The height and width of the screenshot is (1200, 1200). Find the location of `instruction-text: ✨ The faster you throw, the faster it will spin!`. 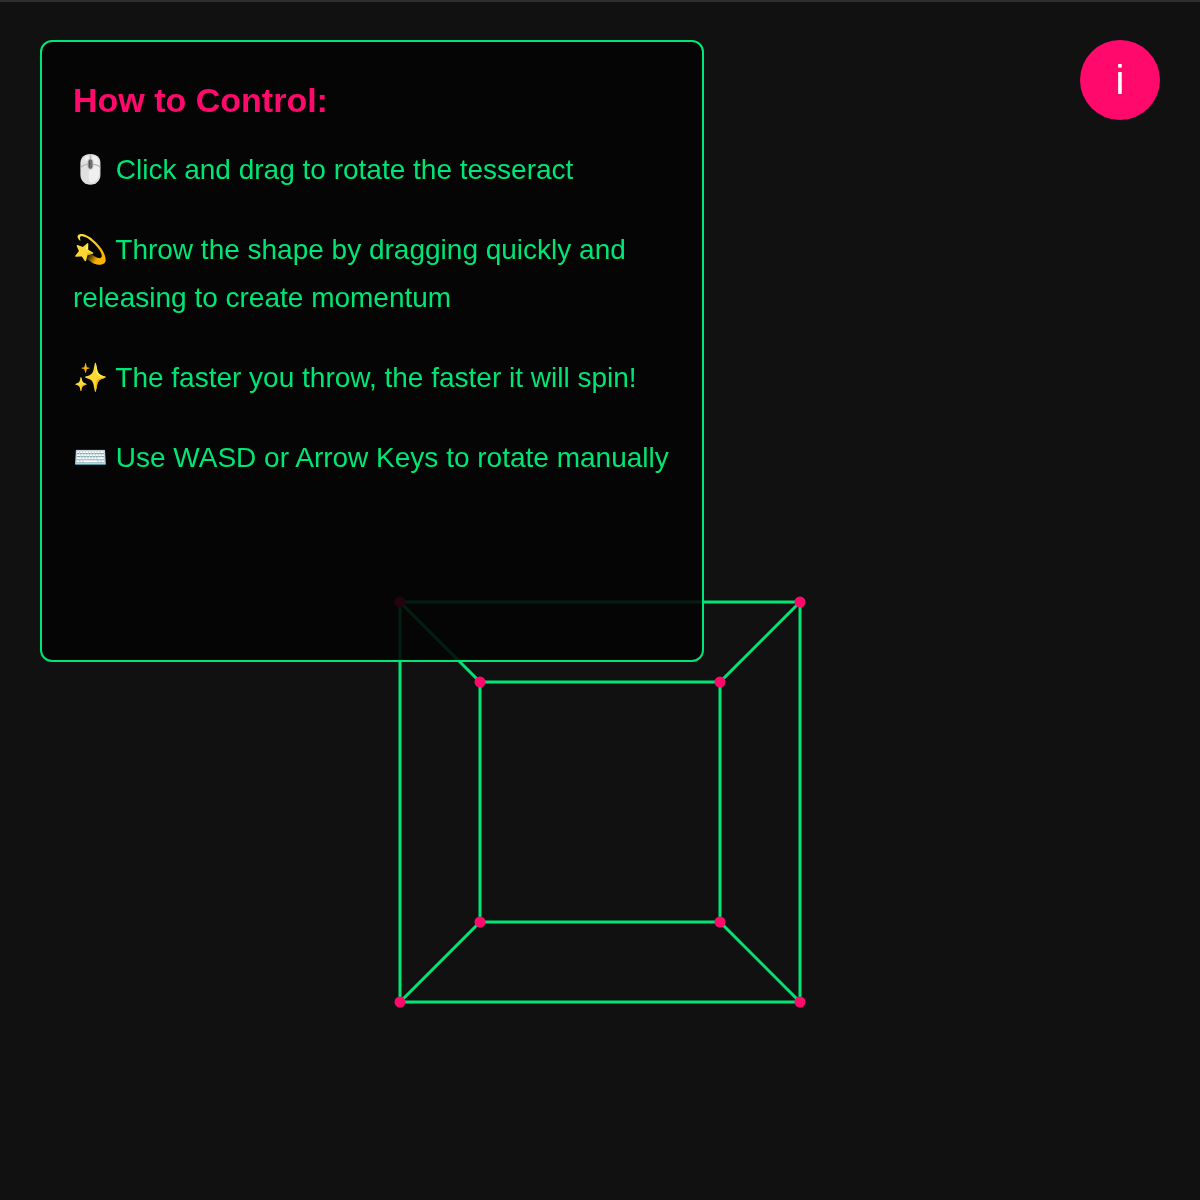

instruction-text: ✨ The faster you throw, the faster it will spin! is located at coordinates (355, 378).